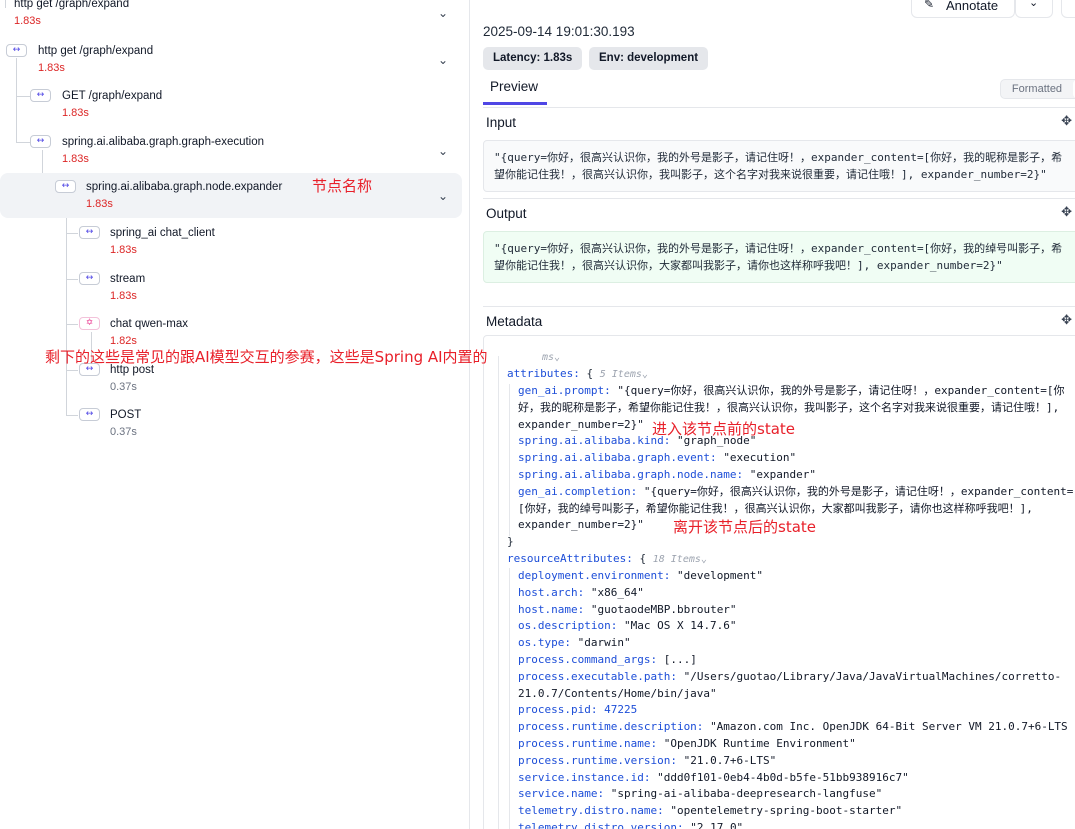  Describe the element at coordinates (162, 233) in the screenshot. I see `node-label: spring_ai chat_client` at that location.